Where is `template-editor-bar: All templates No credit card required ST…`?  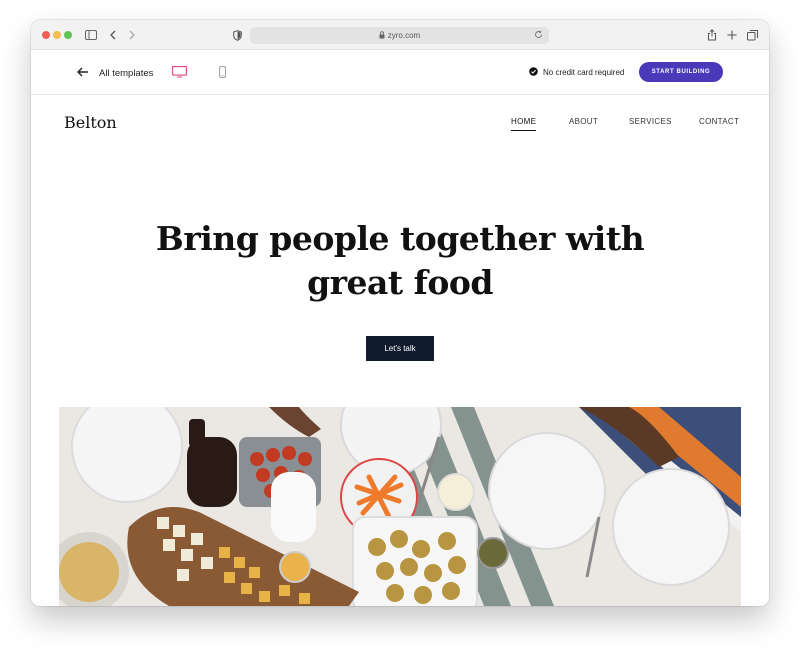
template-editor-bar: All templates No credit card required ST… is located at coordinates (400, 72).